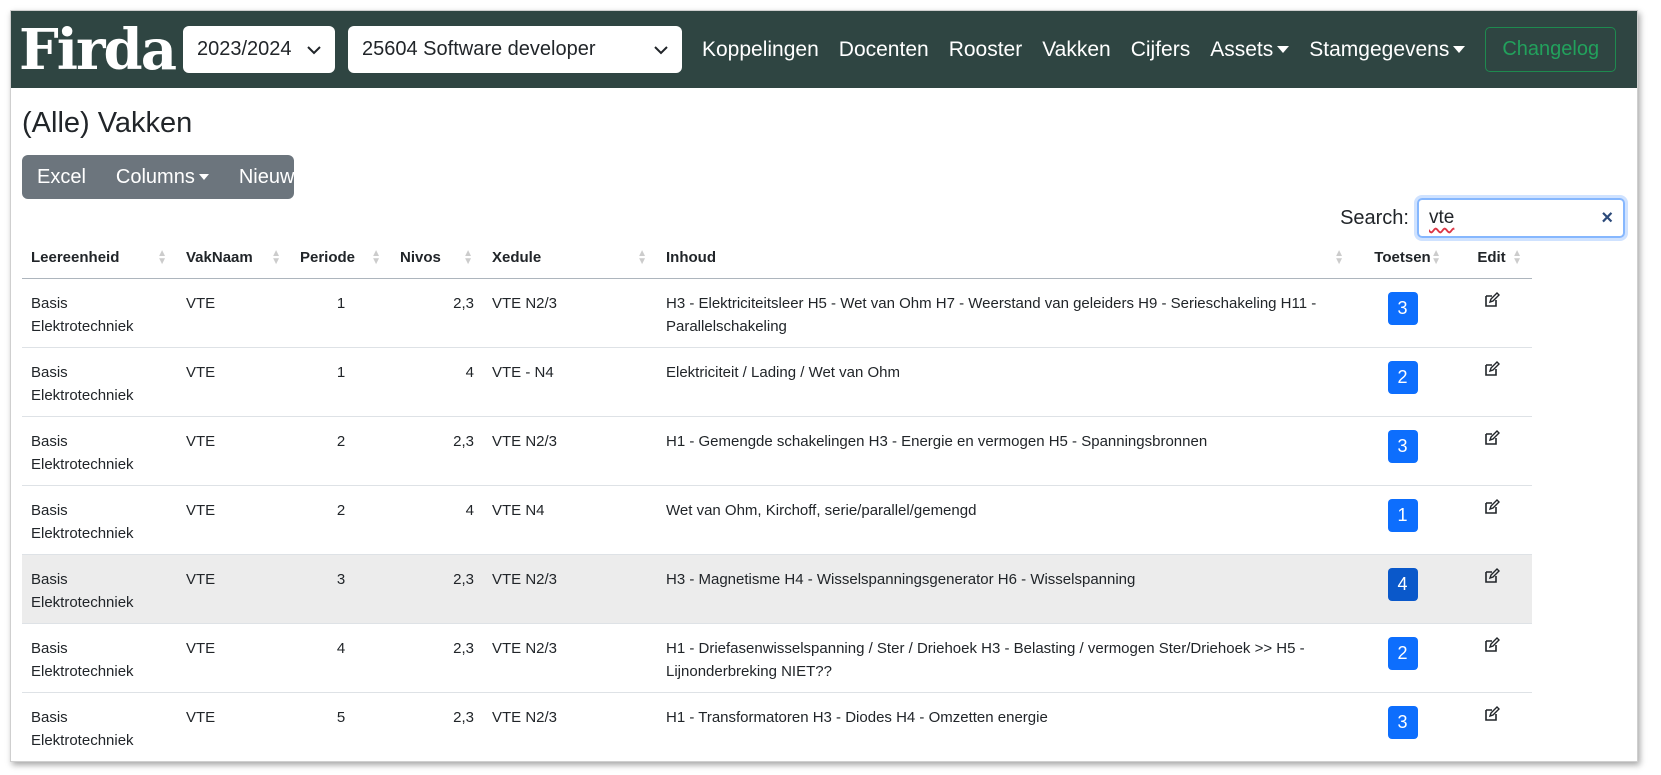 The height and width of the screenshot is (775, 1661). What do you see at coordinates (341, 258) in the screenshot?
I see `column-header-periode: Periode ▲ ▼` at bounding box center [341, 258].